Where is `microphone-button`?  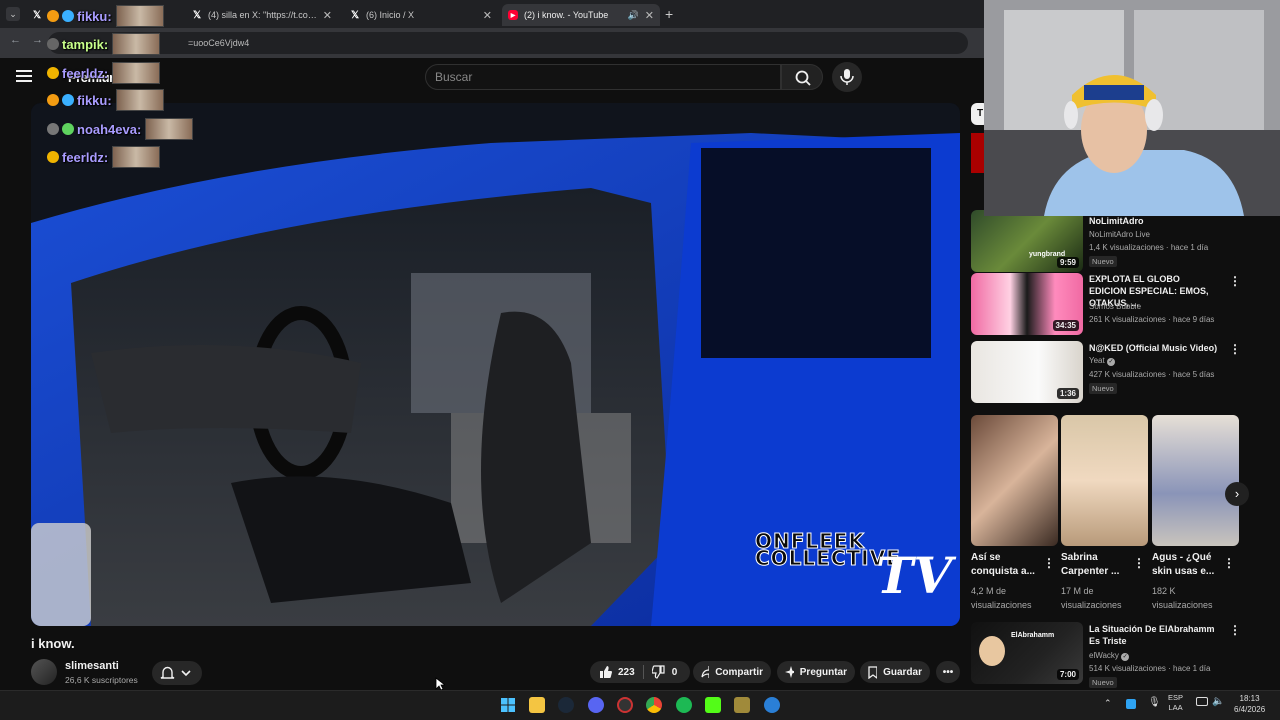
microphone-button is located at coordinates (847, 77).